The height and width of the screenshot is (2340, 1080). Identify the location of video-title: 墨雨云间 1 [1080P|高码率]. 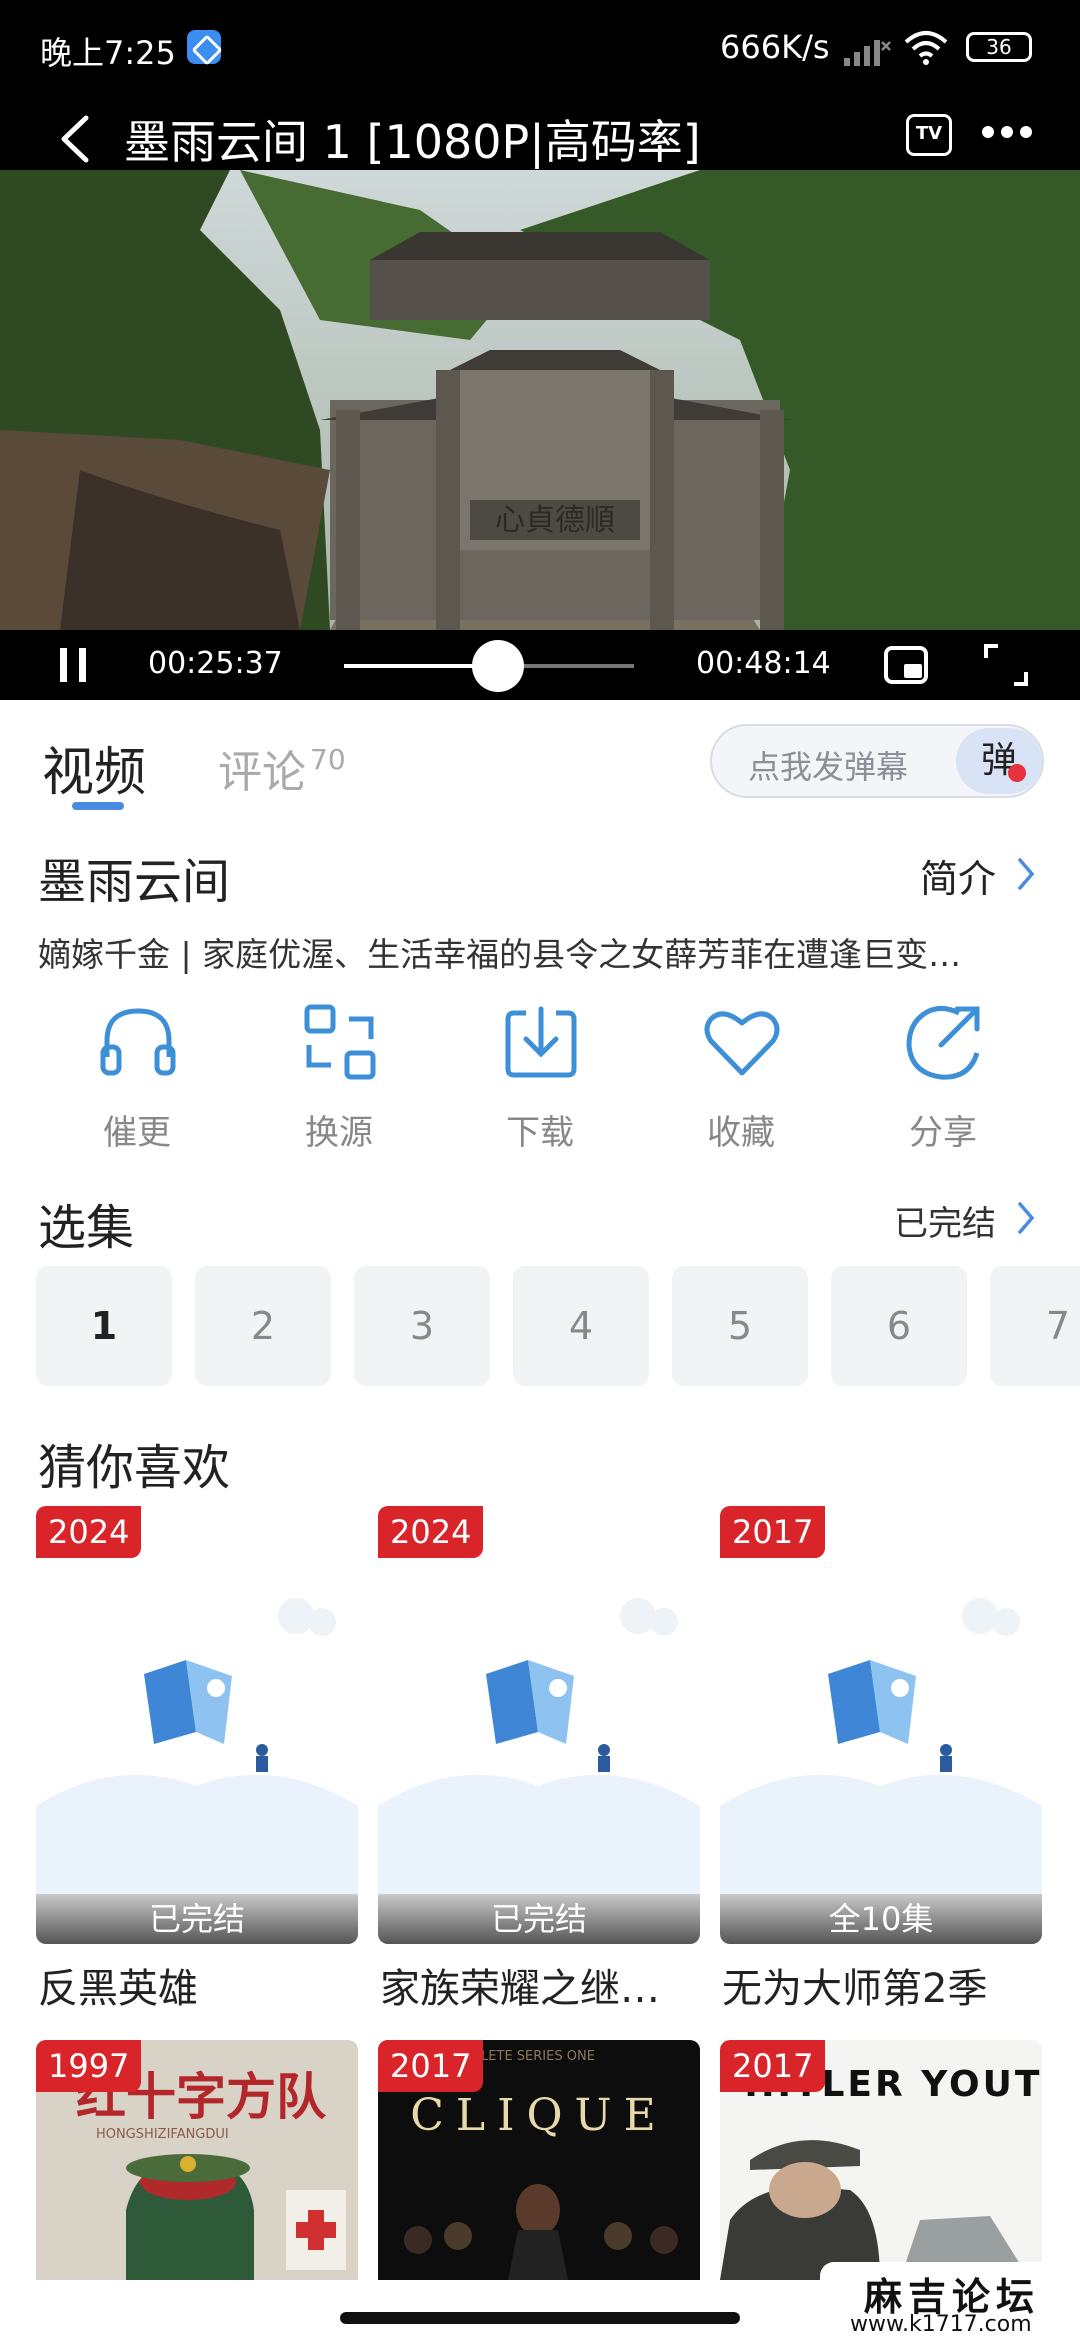
(412, 142).